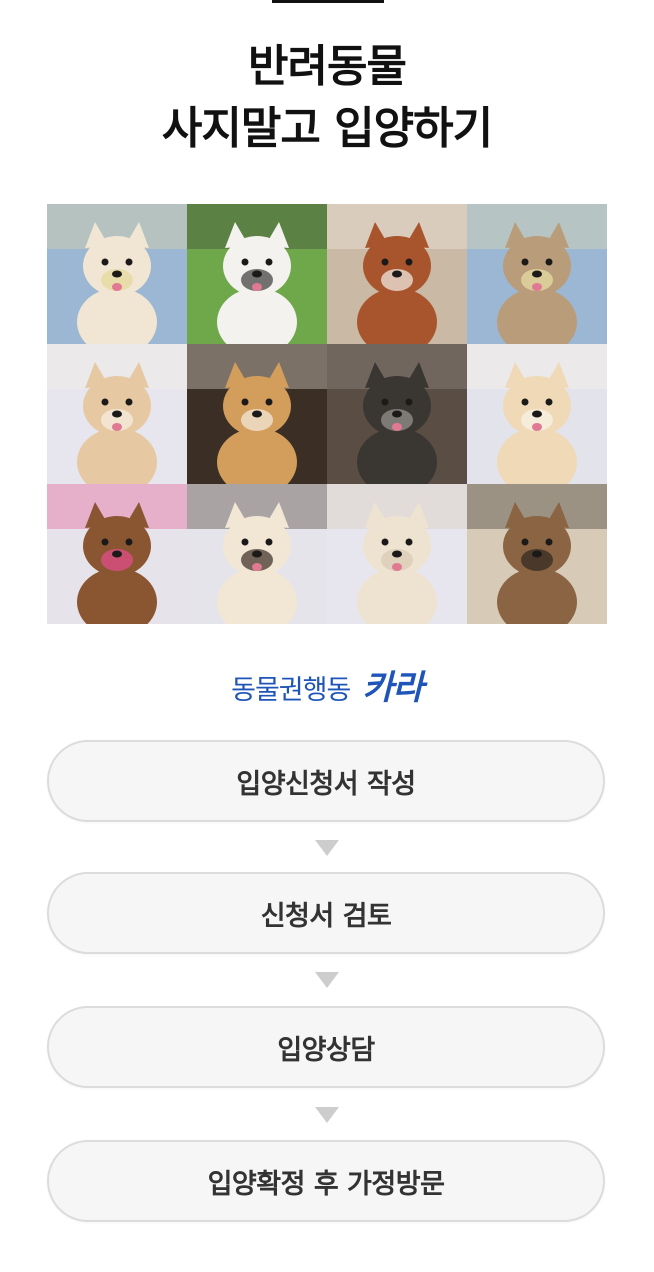 The width and height of the screenshot is (654, 1272). Describe the element at coordinates (537, 274) in the screenshot. I see `dog-photo-poodle-on-blanket` at that location.